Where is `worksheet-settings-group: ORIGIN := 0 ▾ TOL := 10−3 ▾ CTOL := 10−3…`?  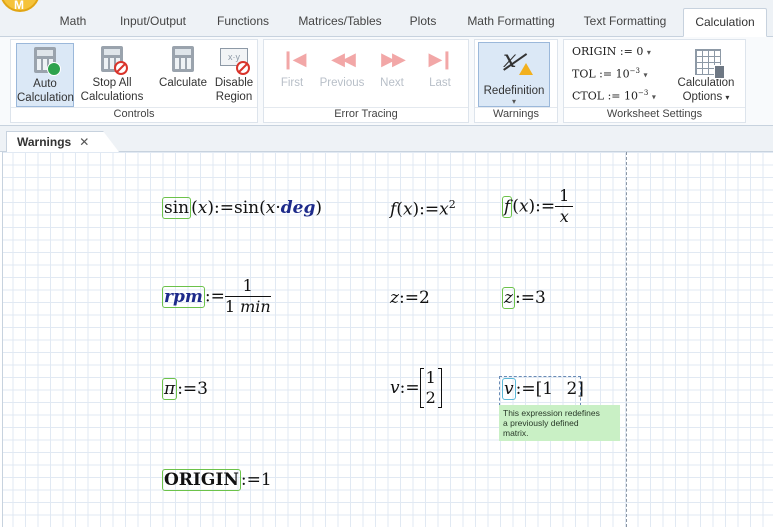 worksheet-settings-group: ORIGIN := 0 ▾ TOL := 10−3 ▾ CTOL := 10−3… is located at coordinates (654, 81).